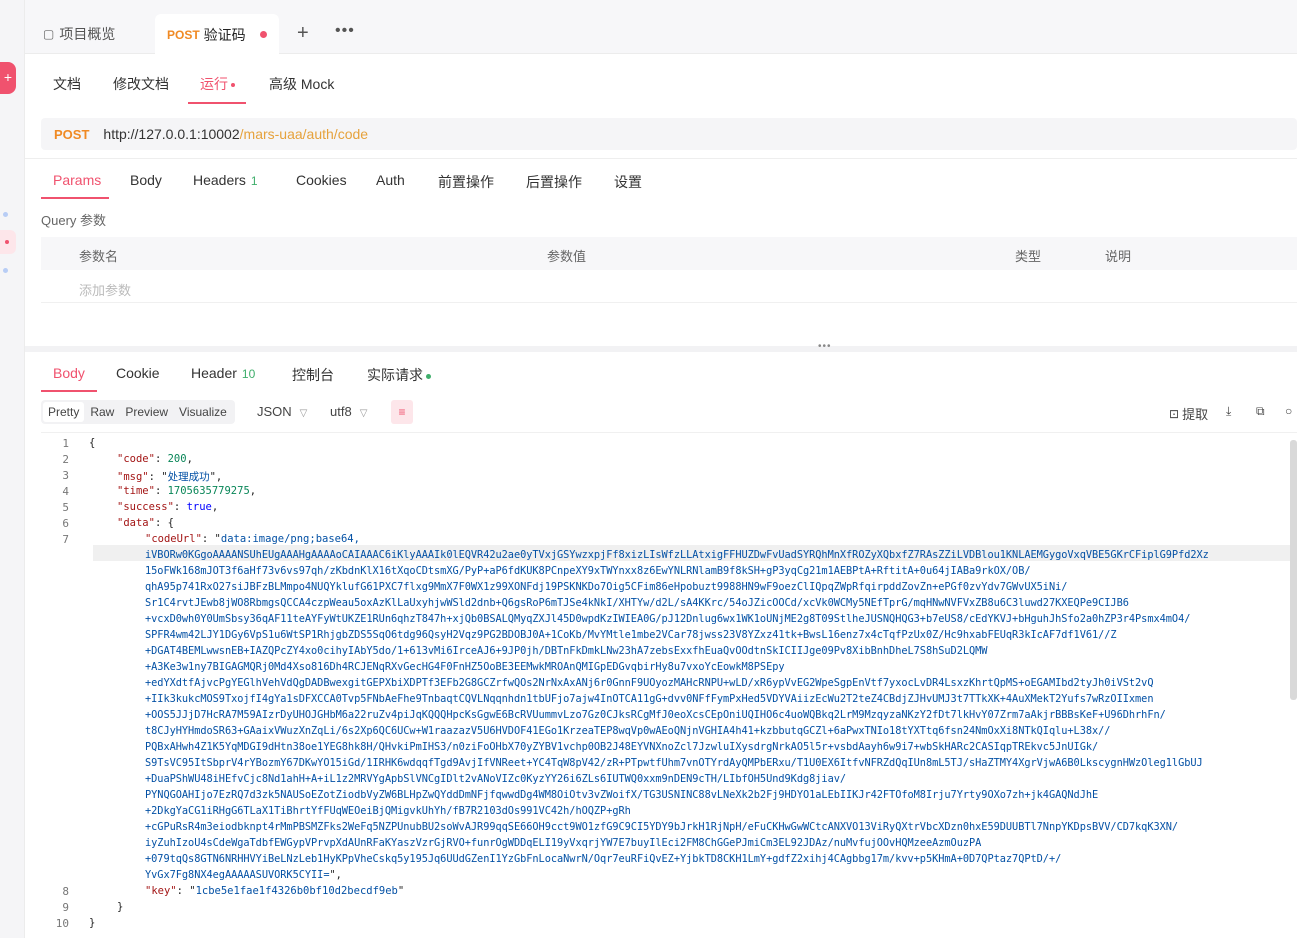 Image resolution: width=1297 pixels, height=938 pixels. What do you see at coordinates (64, 412) in the screenshot?
I see `mode-pretty: Pretty` at bounding box center [64, 412].